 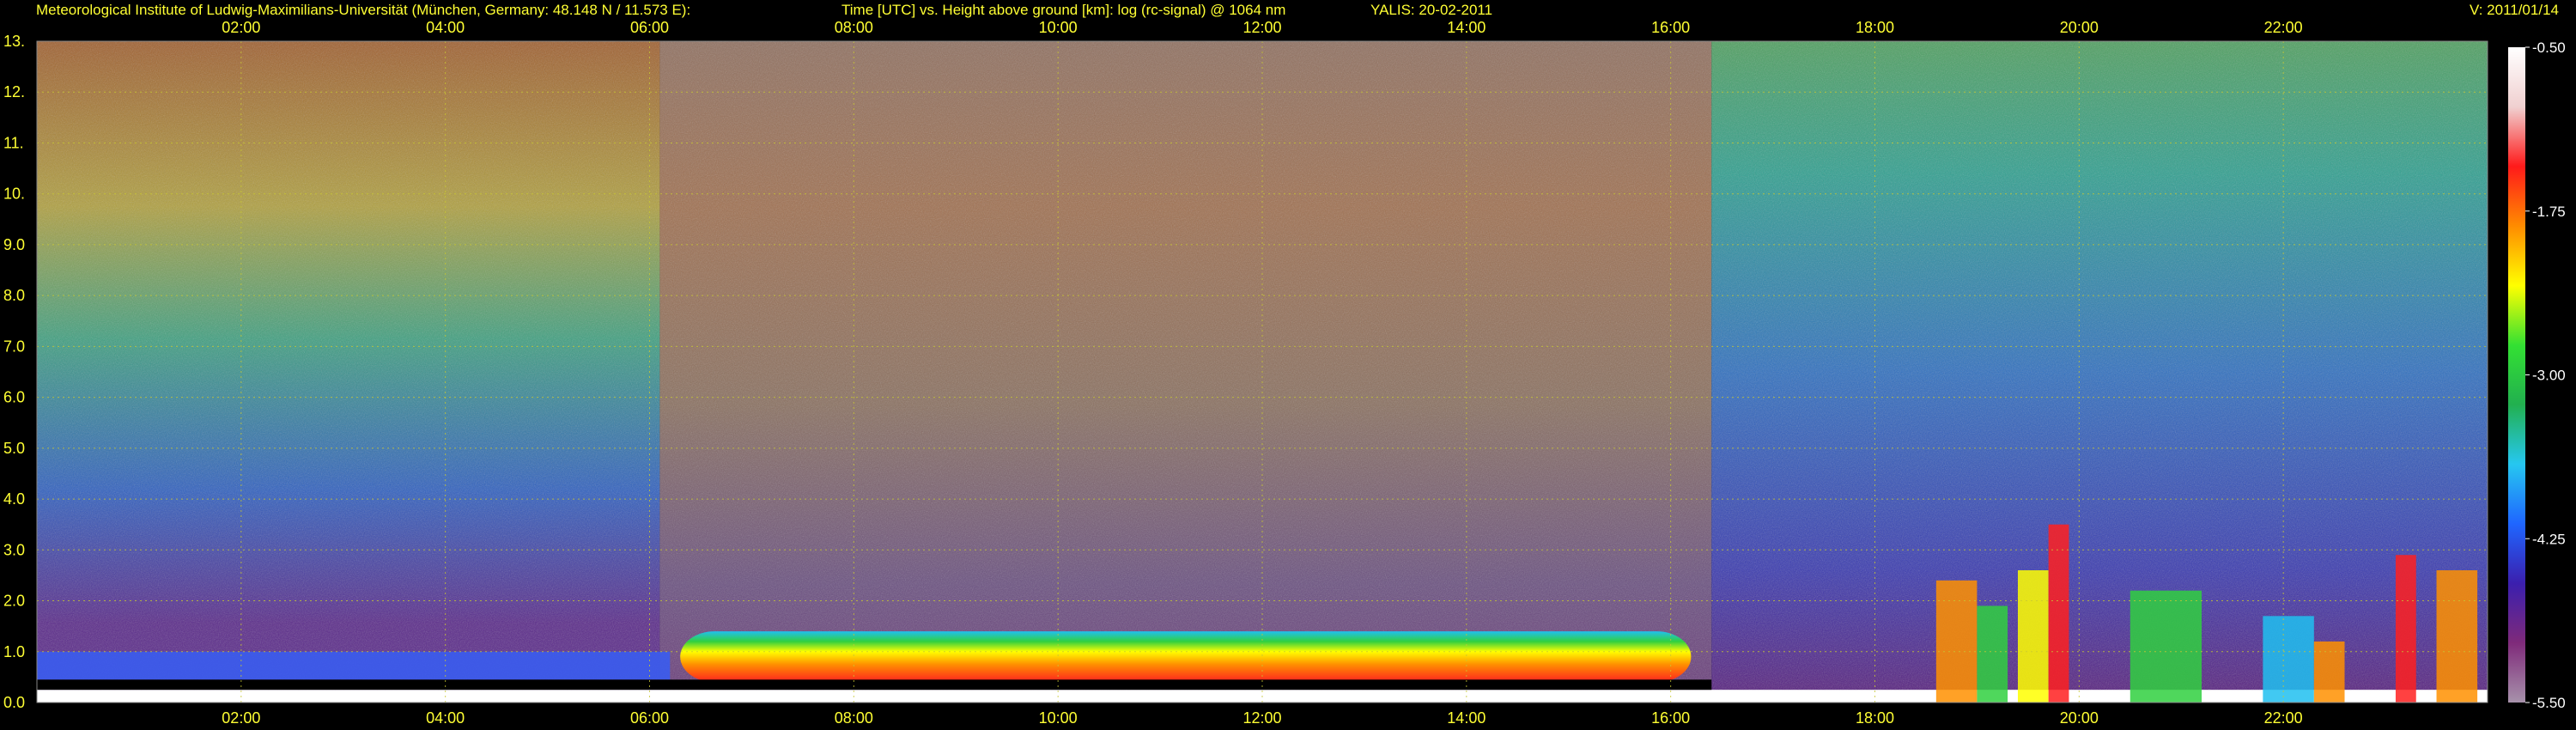 What do you see at coordinates (1671, 718) in the screenshot?
I see `x-tick-label-bottom: 16:00` at bounding box center [1671, 718].